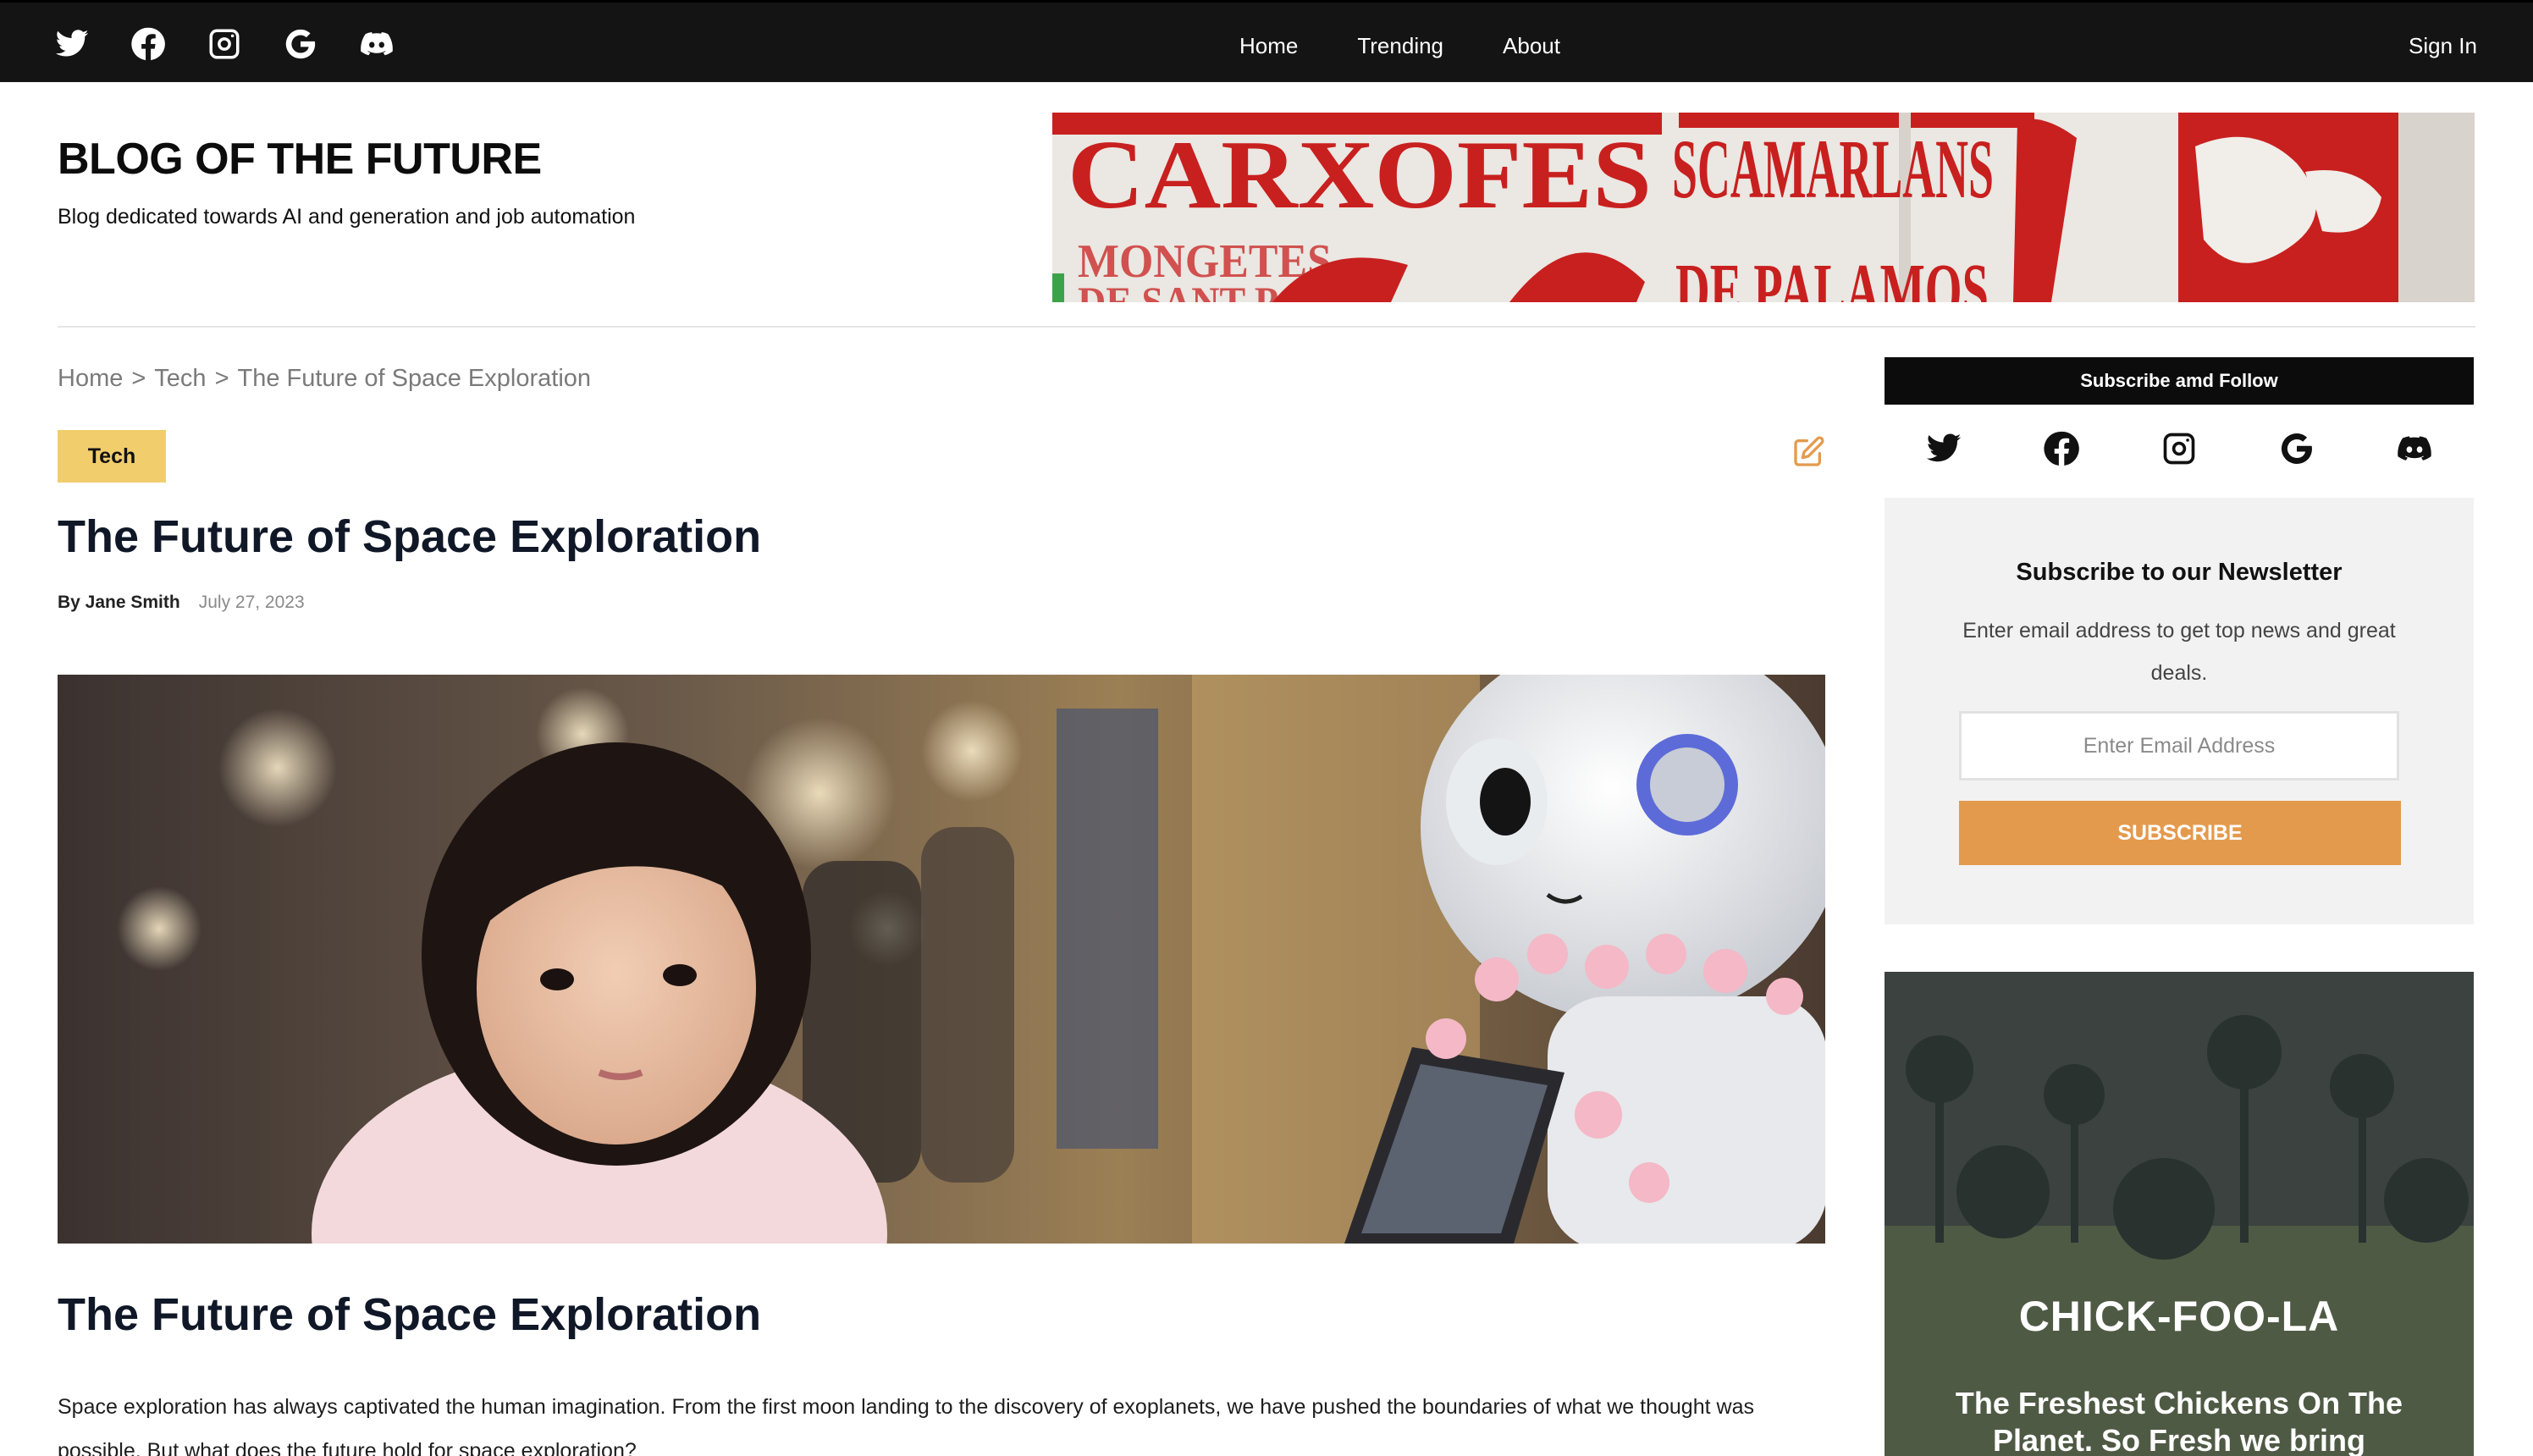  What do you see at coordinates (2180, 572) in the screenshot?
I see `newsletter-title: Subscribe to our Newsletter` at bounding box center [2180, 572].